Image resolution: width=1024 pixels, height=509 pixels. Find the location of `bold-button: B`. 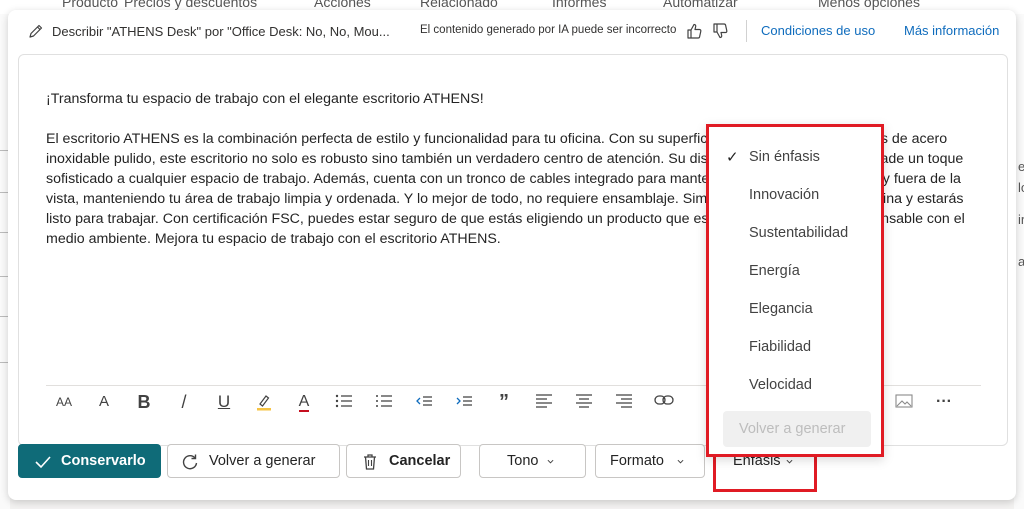

bold-button: B is located at coordinates (144, 402).